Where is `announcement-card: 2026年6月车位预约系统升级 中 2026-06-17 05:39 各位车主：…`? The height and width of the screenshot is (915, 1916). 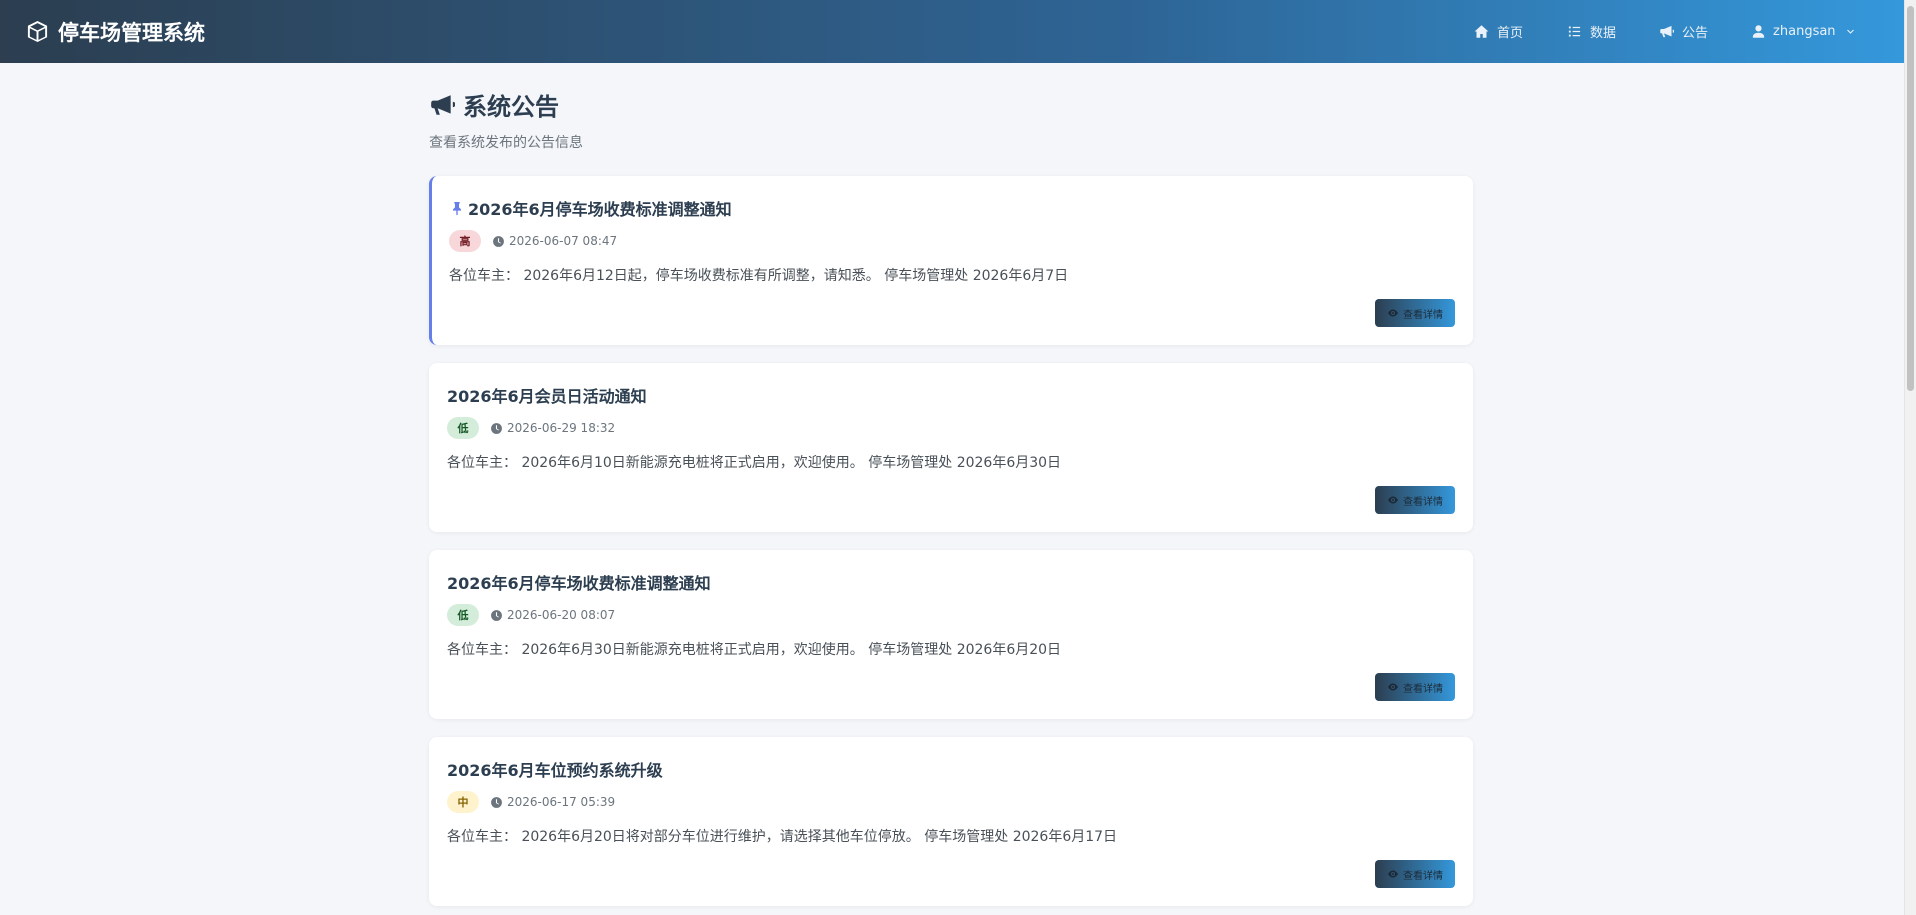
announcement-card: 2026年6月车位预约系统升级 中 2026-06-17 05:39 各位车主：… is located at coordinates (951, 821).